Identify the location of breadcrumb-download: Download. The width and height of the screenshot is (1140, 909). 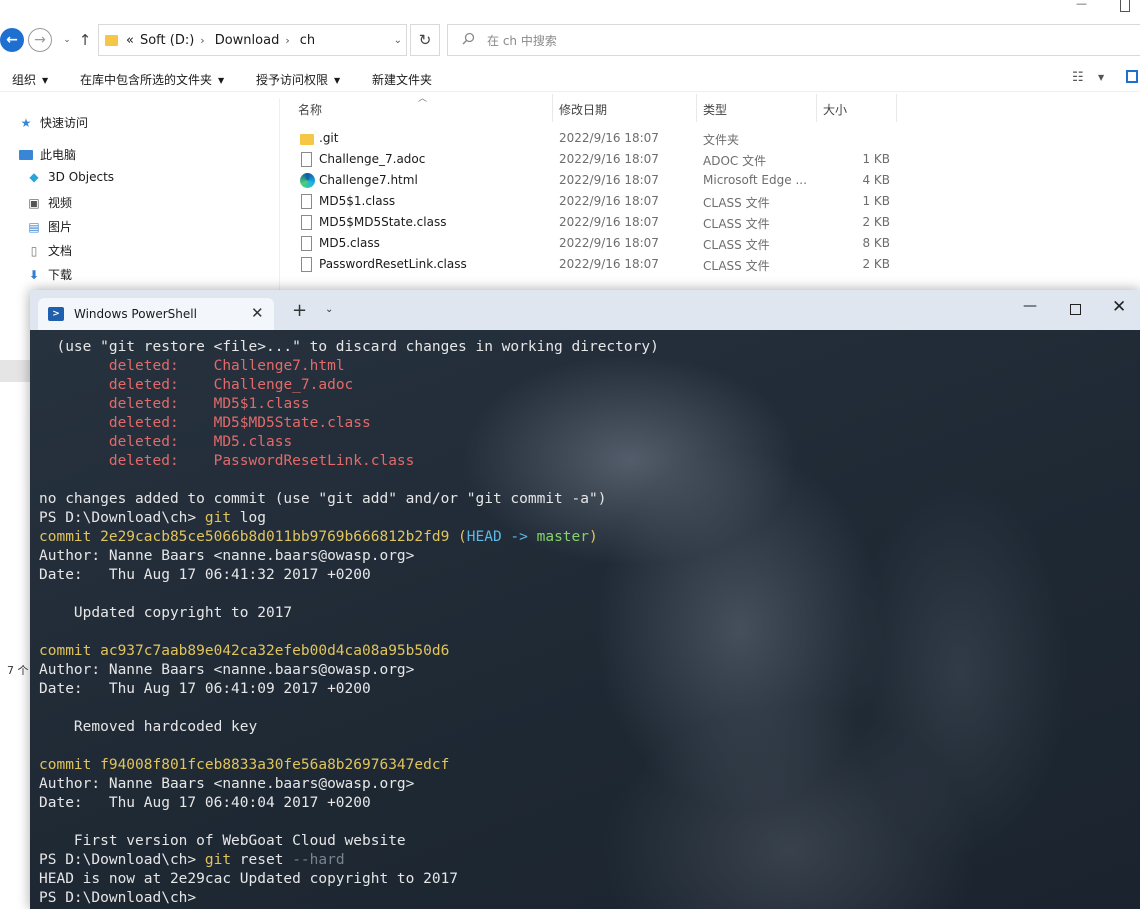
(247, 40).